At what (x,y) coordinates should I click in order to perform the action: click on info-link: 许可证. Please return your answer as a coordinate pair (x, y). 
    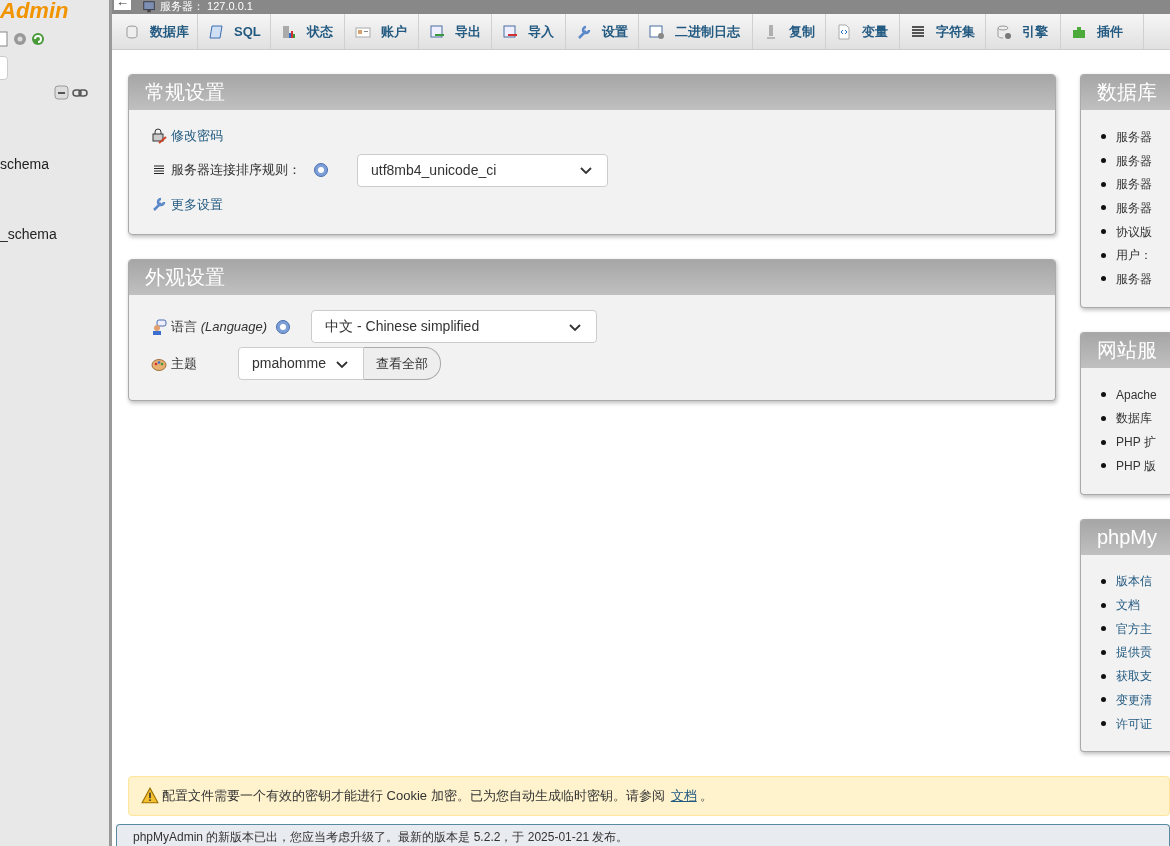
    Looking at the image, I should click on (1134, 723).